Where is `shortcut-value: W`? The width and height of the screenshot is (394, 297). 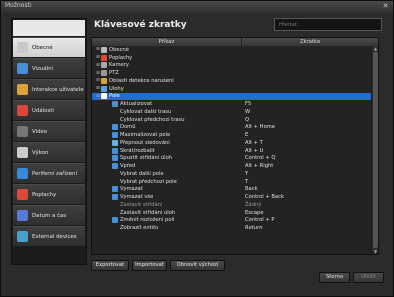
shortcut-value: W is located at coordinates (248, 111).